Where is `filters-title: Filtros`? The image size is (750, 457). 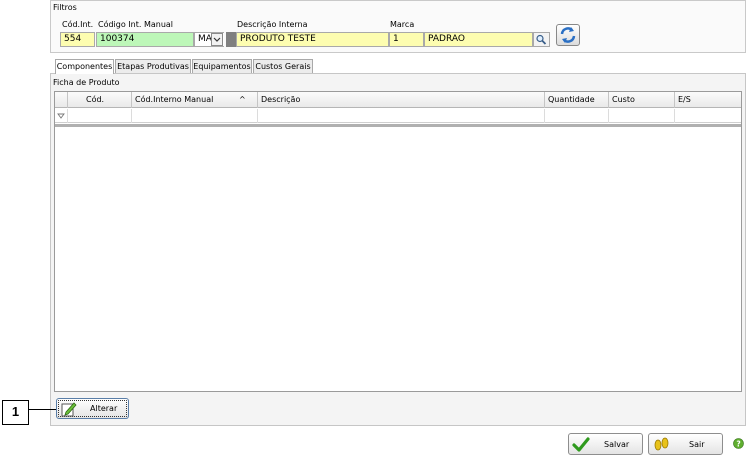
filters-title: Filtros is located at coordinates (65, 7).